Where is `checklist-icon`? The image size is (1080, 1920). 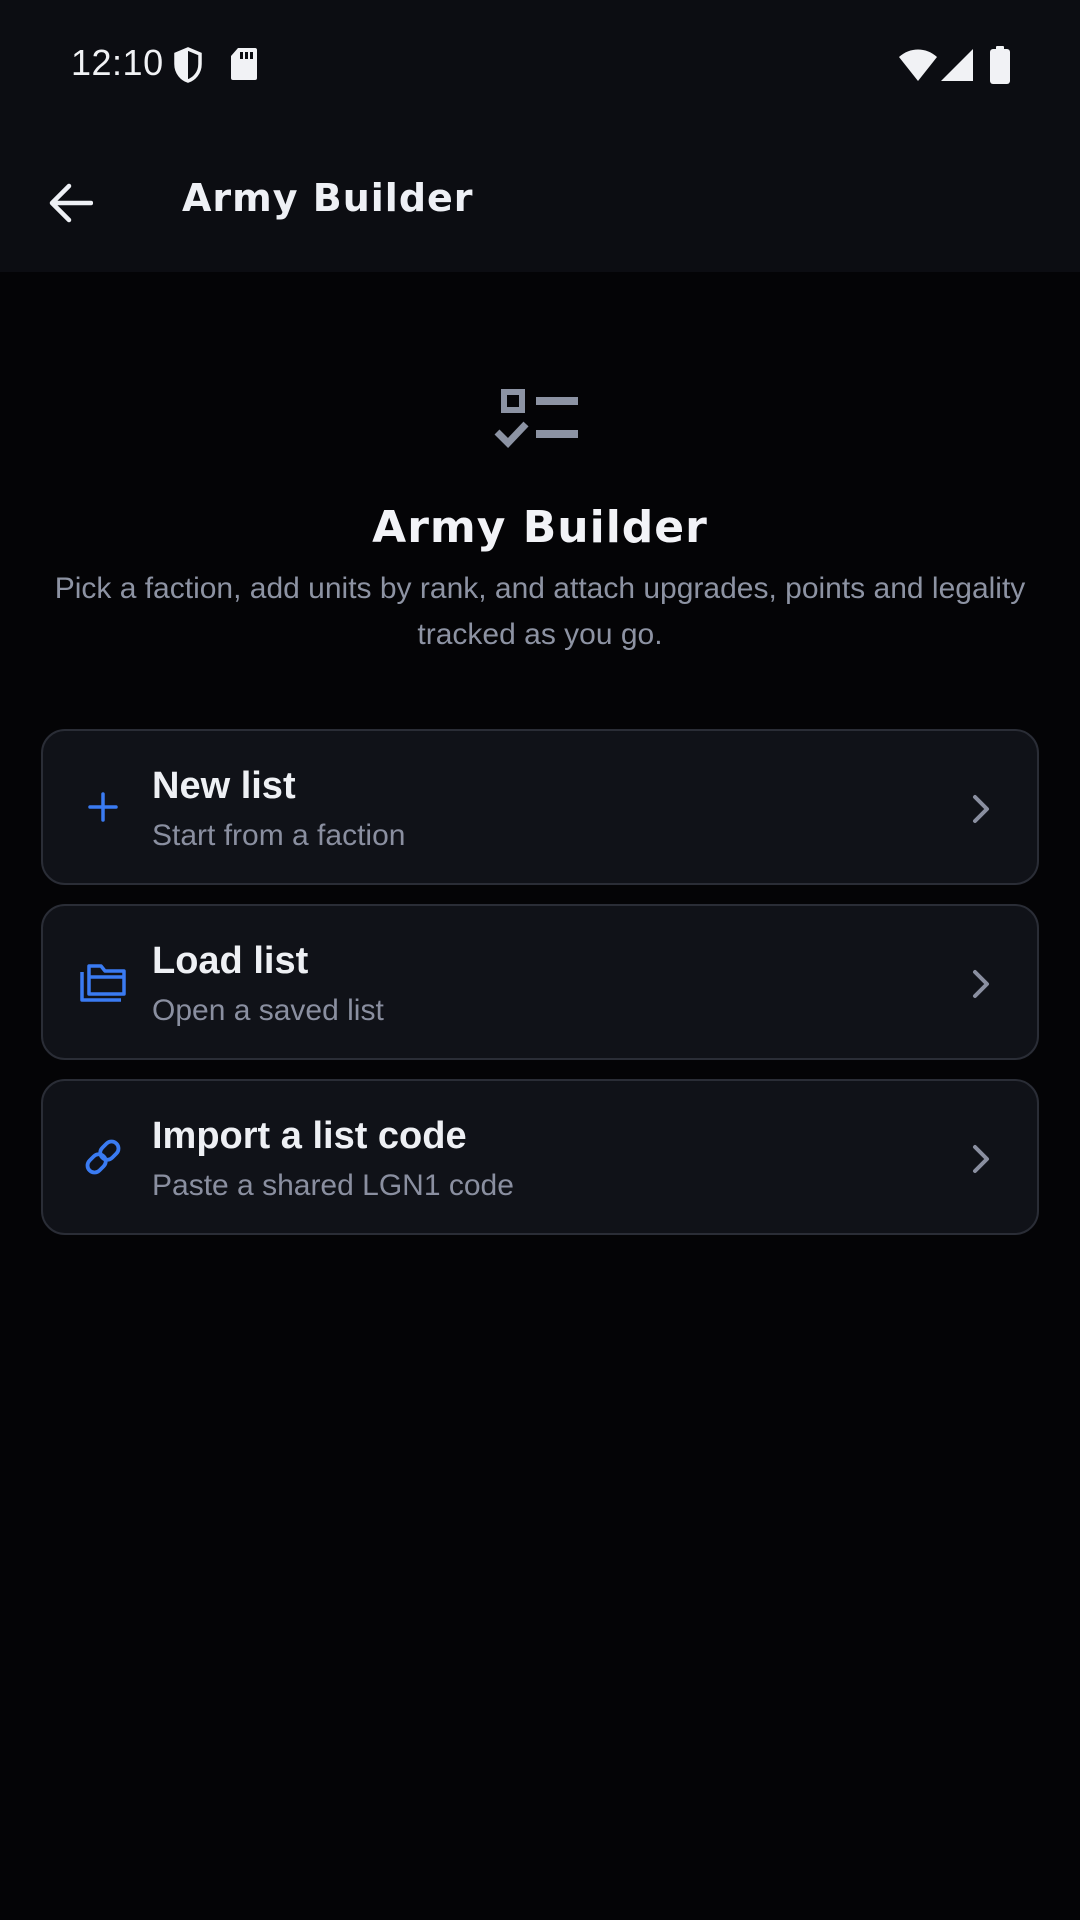 checklist-icon is located at coordinates (536, 419).